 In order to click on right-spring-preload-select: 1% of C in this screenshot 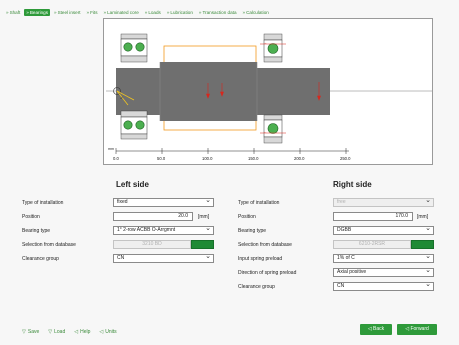, I will do `click(383, 258)`.